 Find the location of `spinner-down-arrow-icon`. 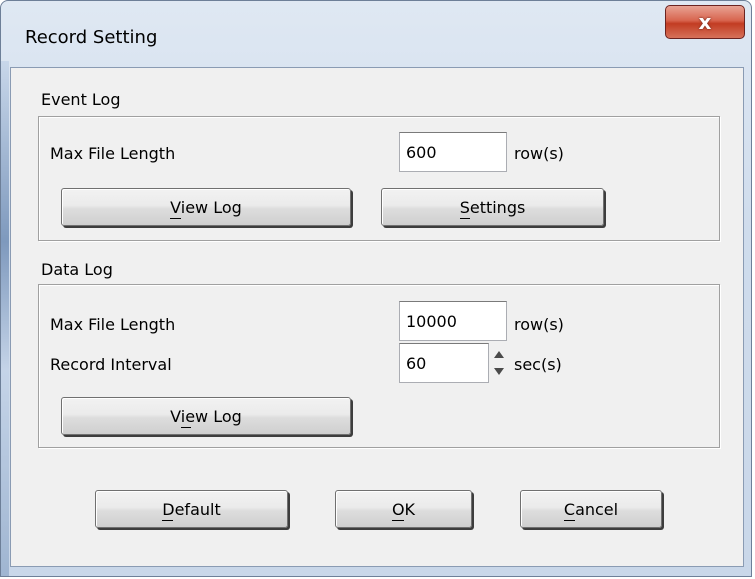

spinner-down-arrow-icon is located at coordinates (499, 371).